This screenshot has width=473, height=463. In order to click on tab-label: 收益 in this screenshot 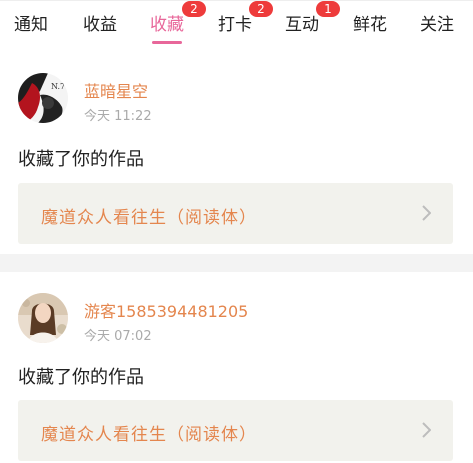, I will do `click(100, 25)`.